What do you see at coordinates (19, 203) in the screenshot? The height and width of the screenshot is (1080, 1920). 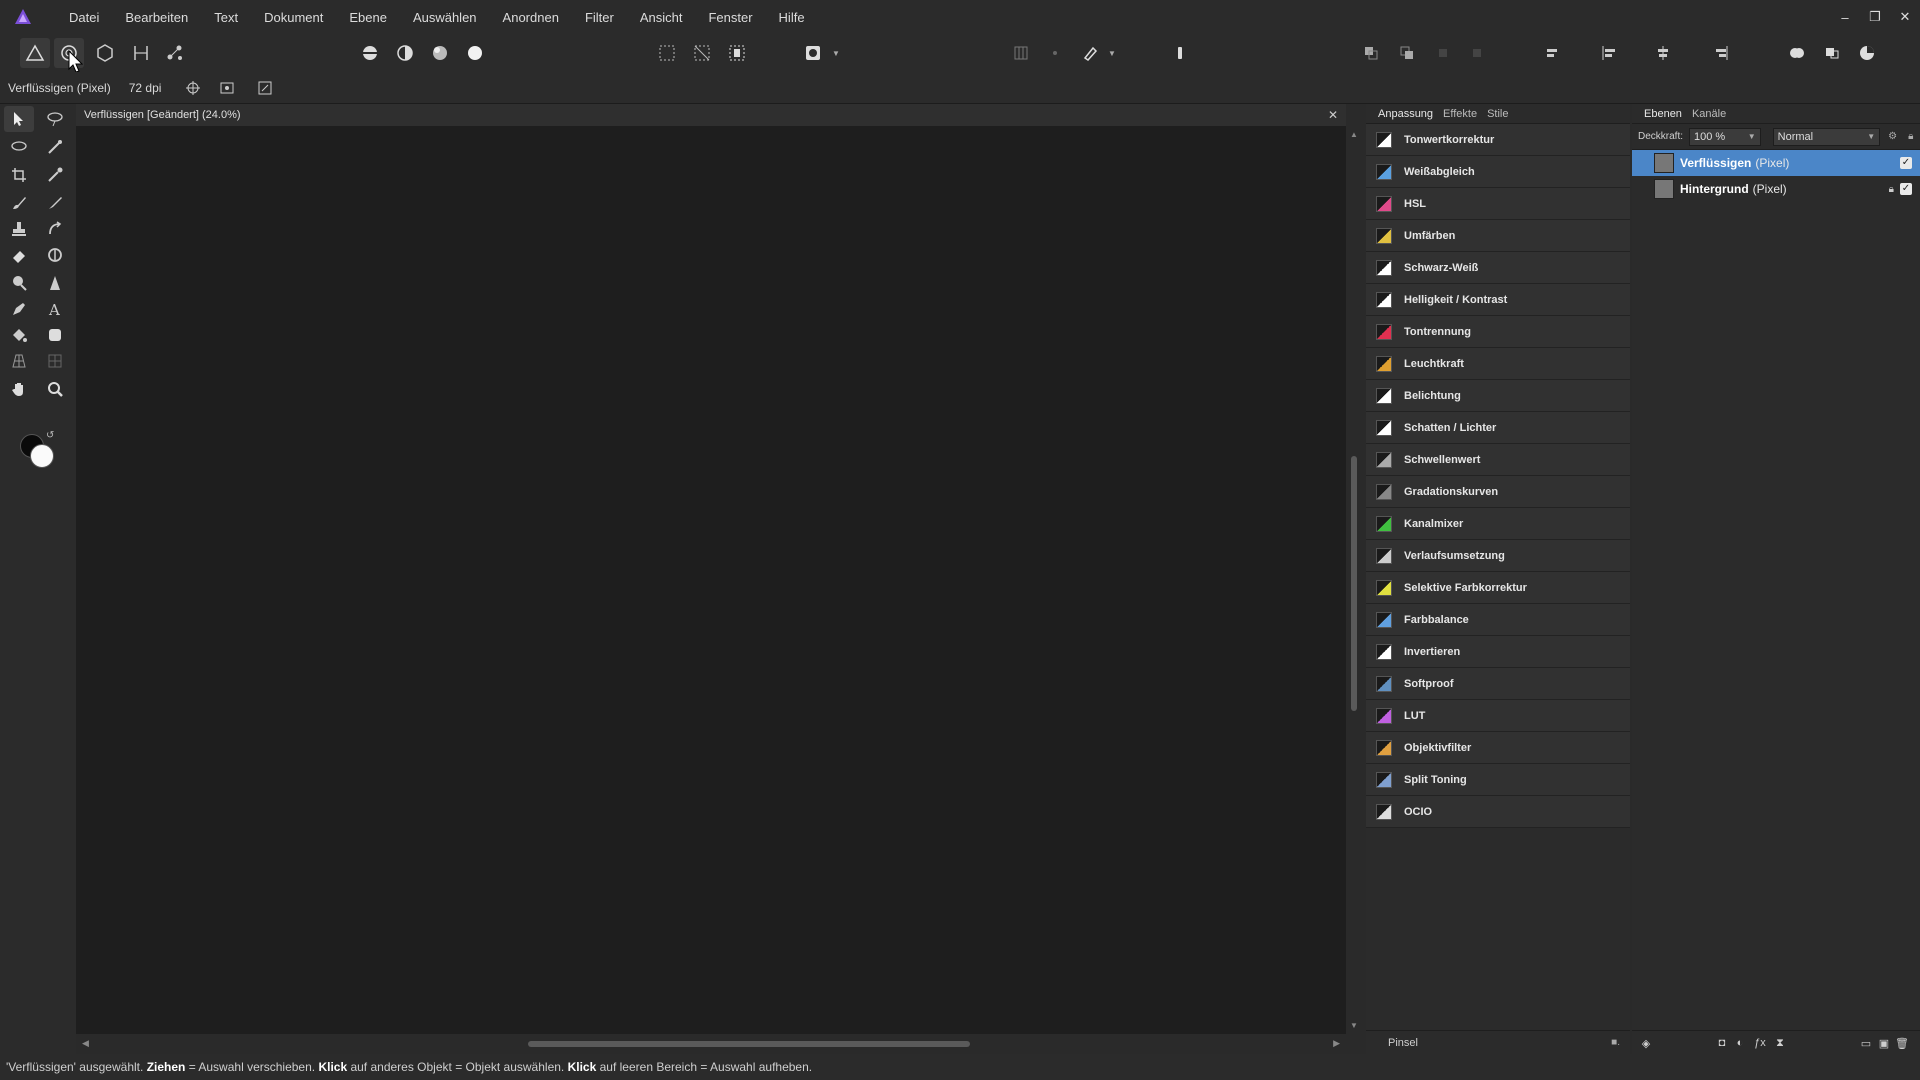 I see `paint-brush-tool-icon` at bounding box center [19, 203].